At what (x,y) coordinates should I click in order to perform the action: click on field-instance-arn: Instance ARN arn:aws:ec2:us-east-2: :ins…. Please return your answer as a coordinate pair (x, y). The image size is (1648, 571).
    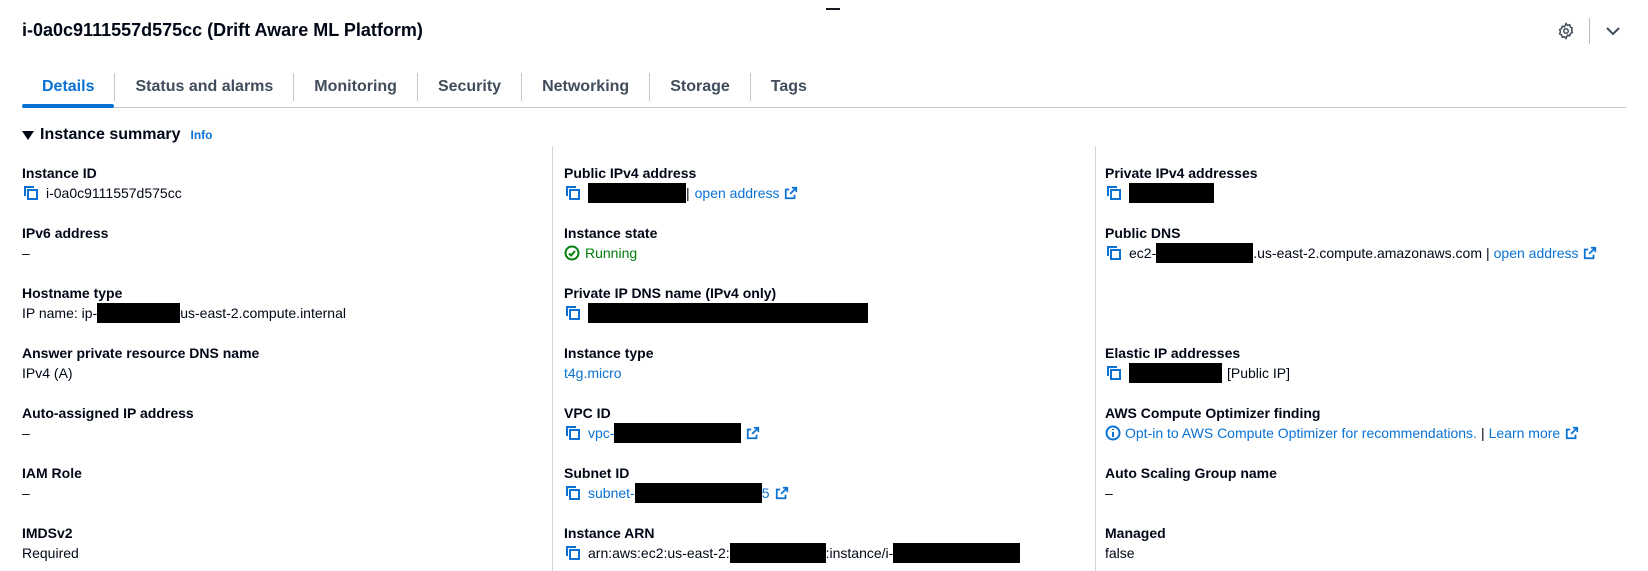
    Looking at the image, I should click on (792, 543).